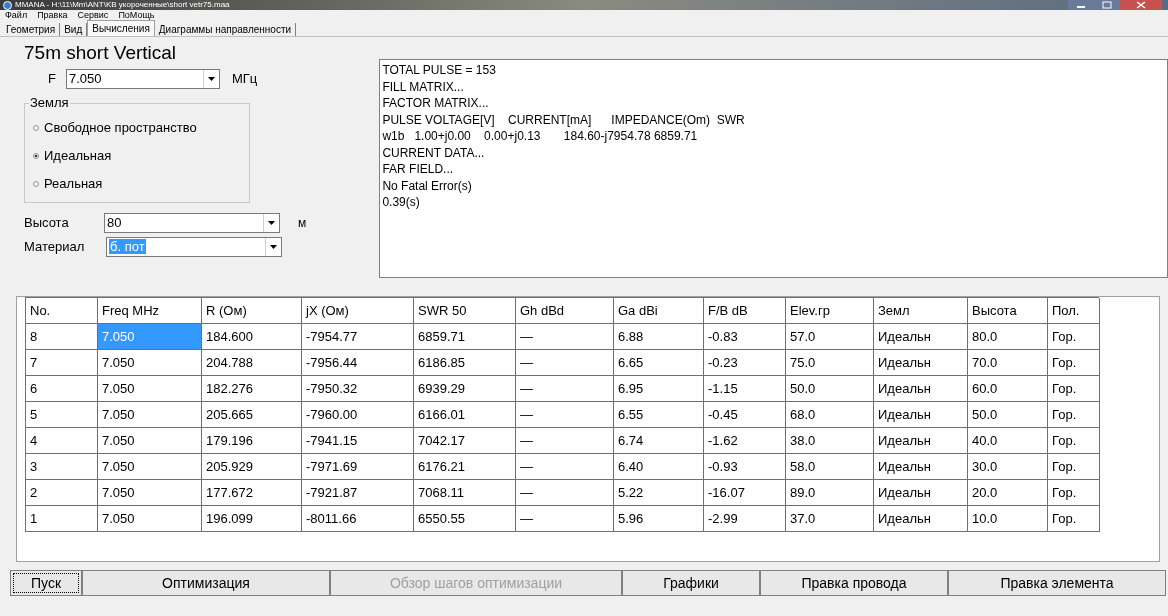  I want to click on radio-label: Реальная, so click(73, 184).